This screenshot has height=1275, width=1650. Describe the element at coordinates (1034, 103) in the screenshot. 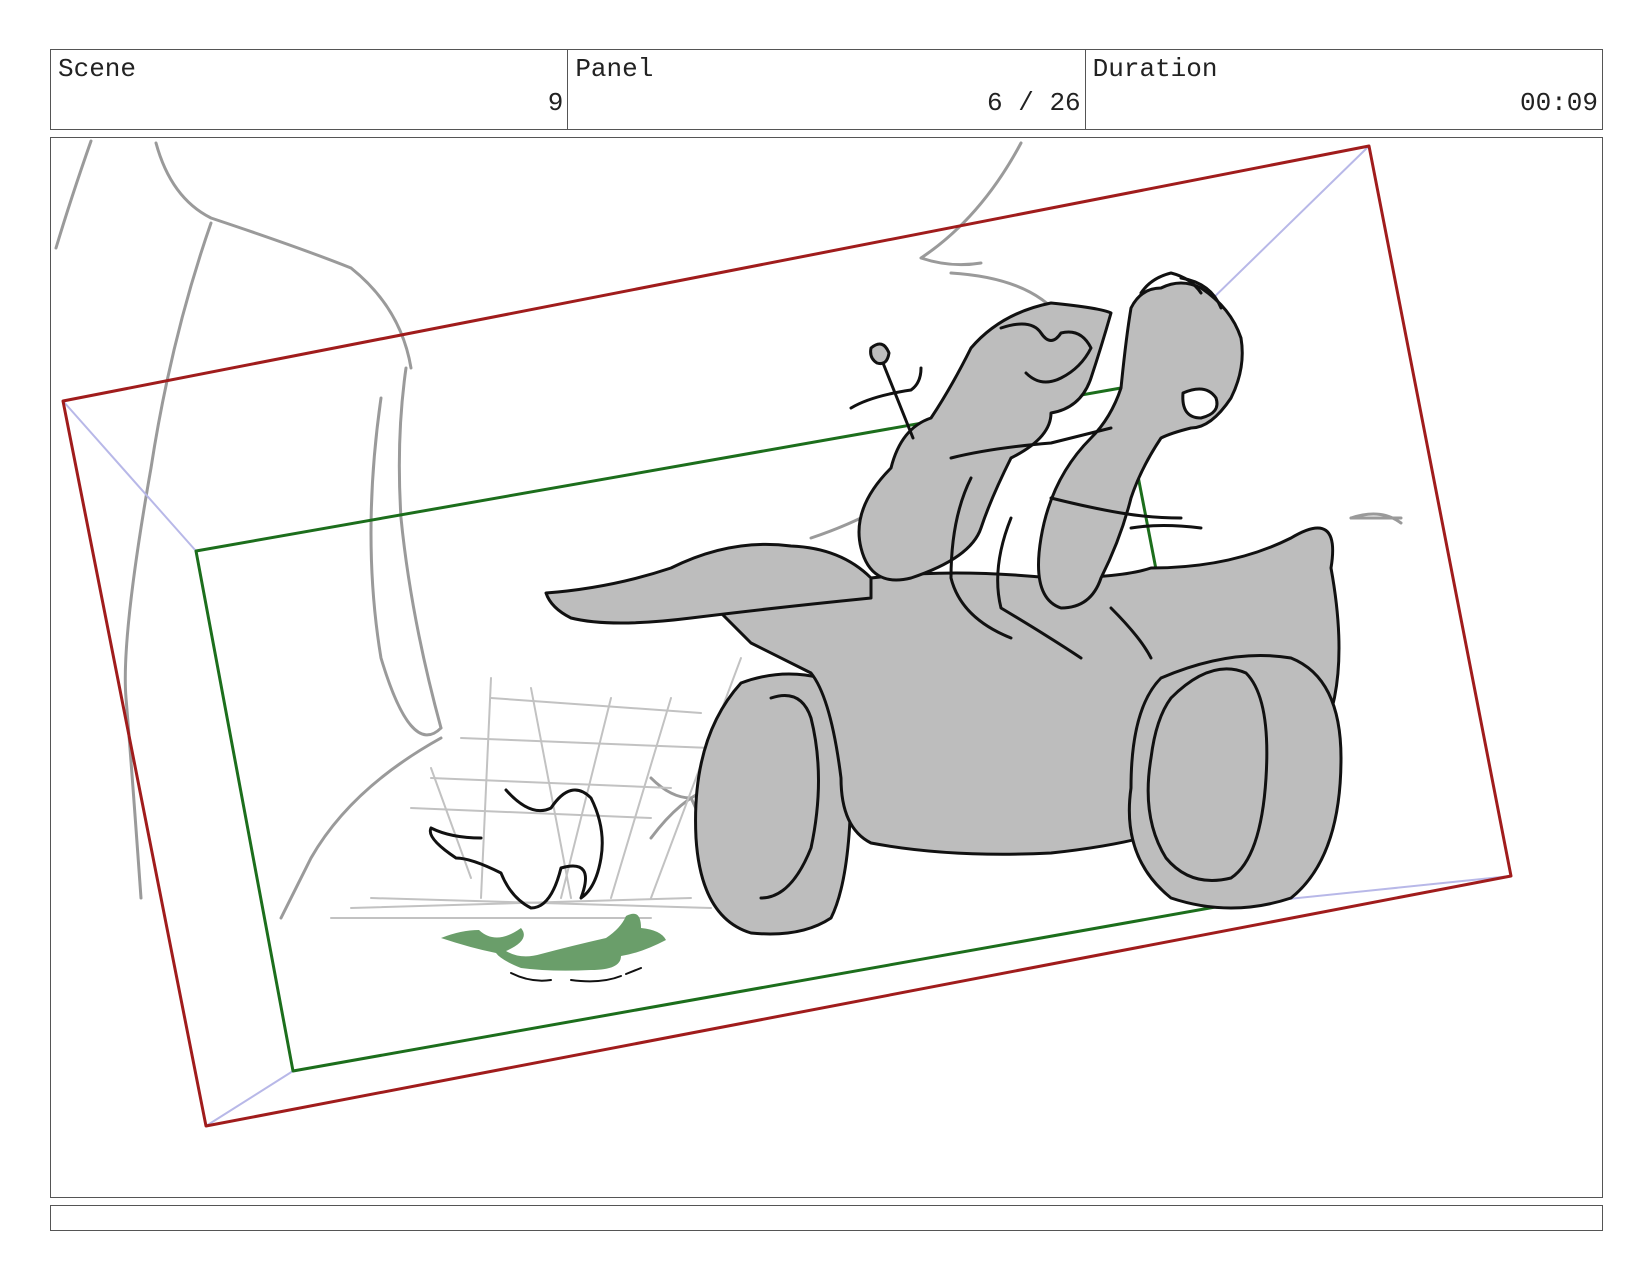

I see `panel-value: 6 / 26` at that location.